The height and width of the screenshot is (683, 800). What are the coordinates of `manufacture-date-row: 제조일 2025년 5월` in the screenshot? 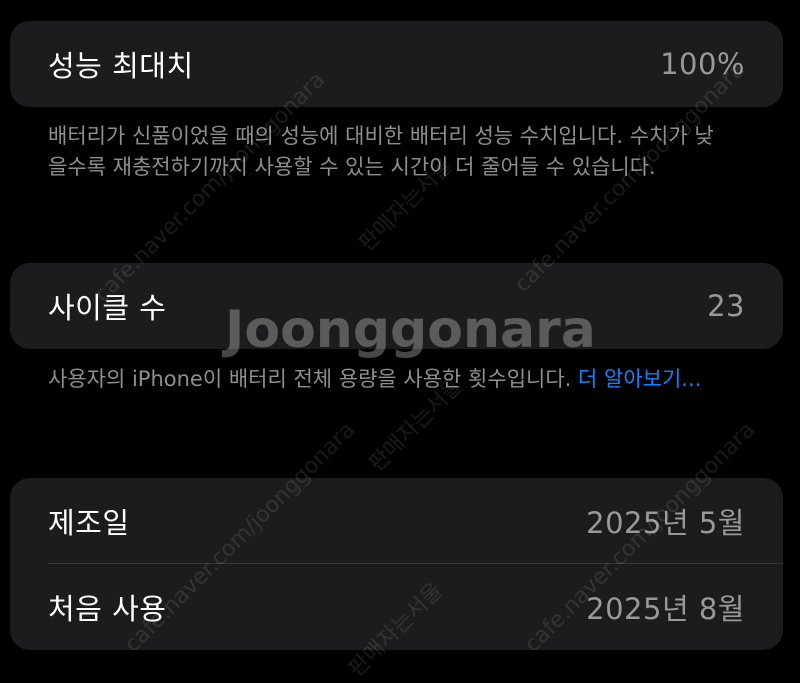 It's located at (396, 521).